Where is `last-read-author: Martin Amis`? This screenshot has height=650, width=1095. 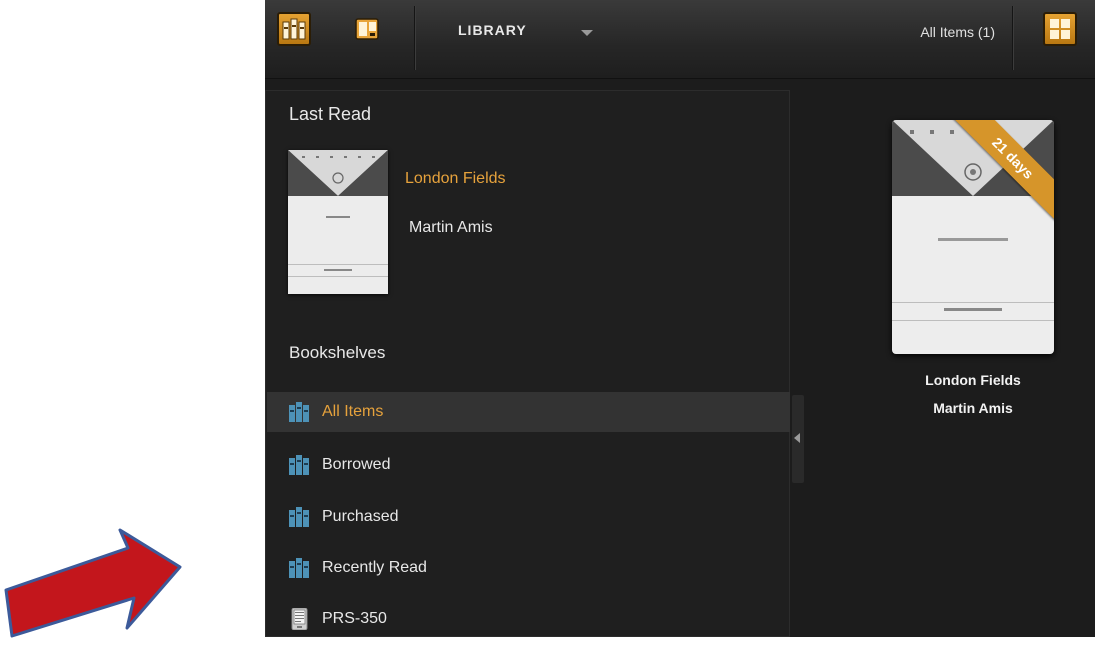
last-read-author: Martin Amis is located at coordinates (451, 227).